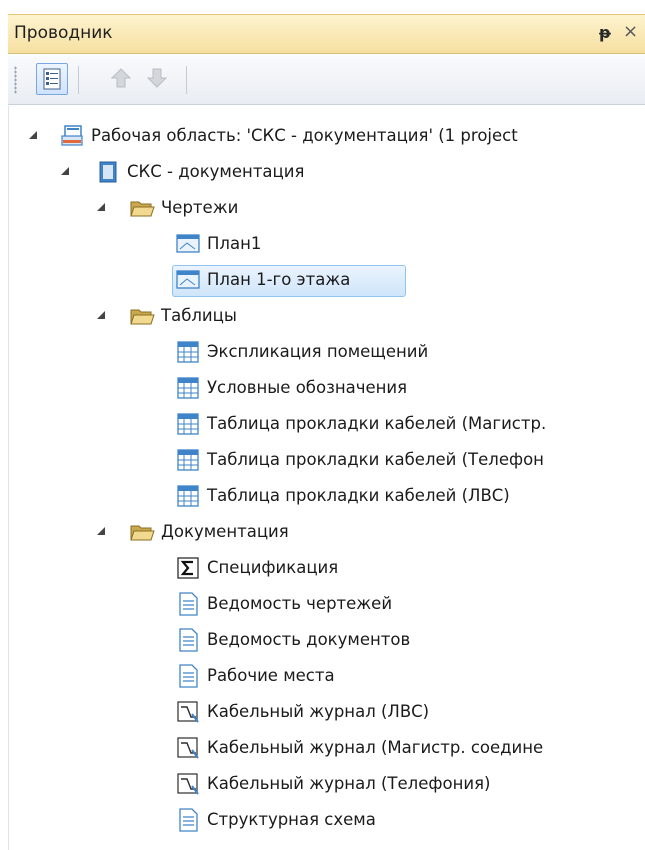 This screenshot has height=850, width=645. I want to click on tree-item: Спецификация, so click(327, 568).